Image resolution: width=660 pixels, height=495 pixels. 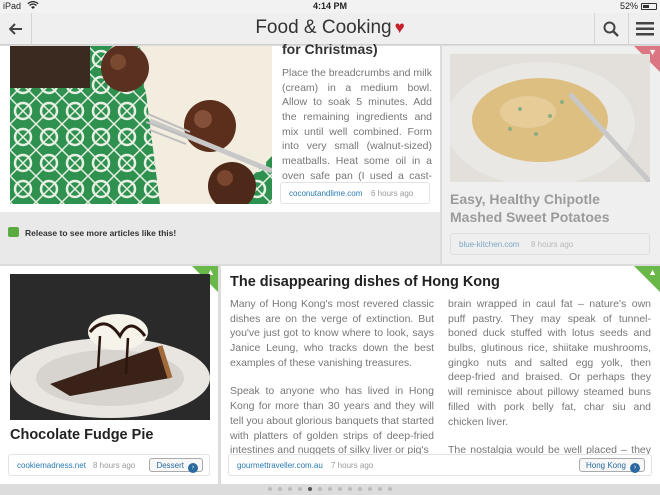 I want to click on thumbs-up-icon, so click(x=13, y=232).